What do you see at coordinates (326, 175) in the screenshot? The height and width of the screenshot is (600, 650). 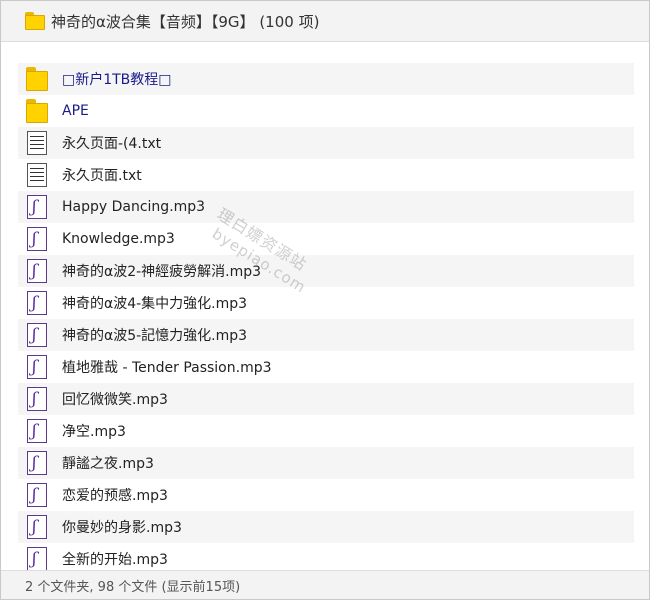 I see `file-row: 永久页面.txt` at bounding box center [326, 175].